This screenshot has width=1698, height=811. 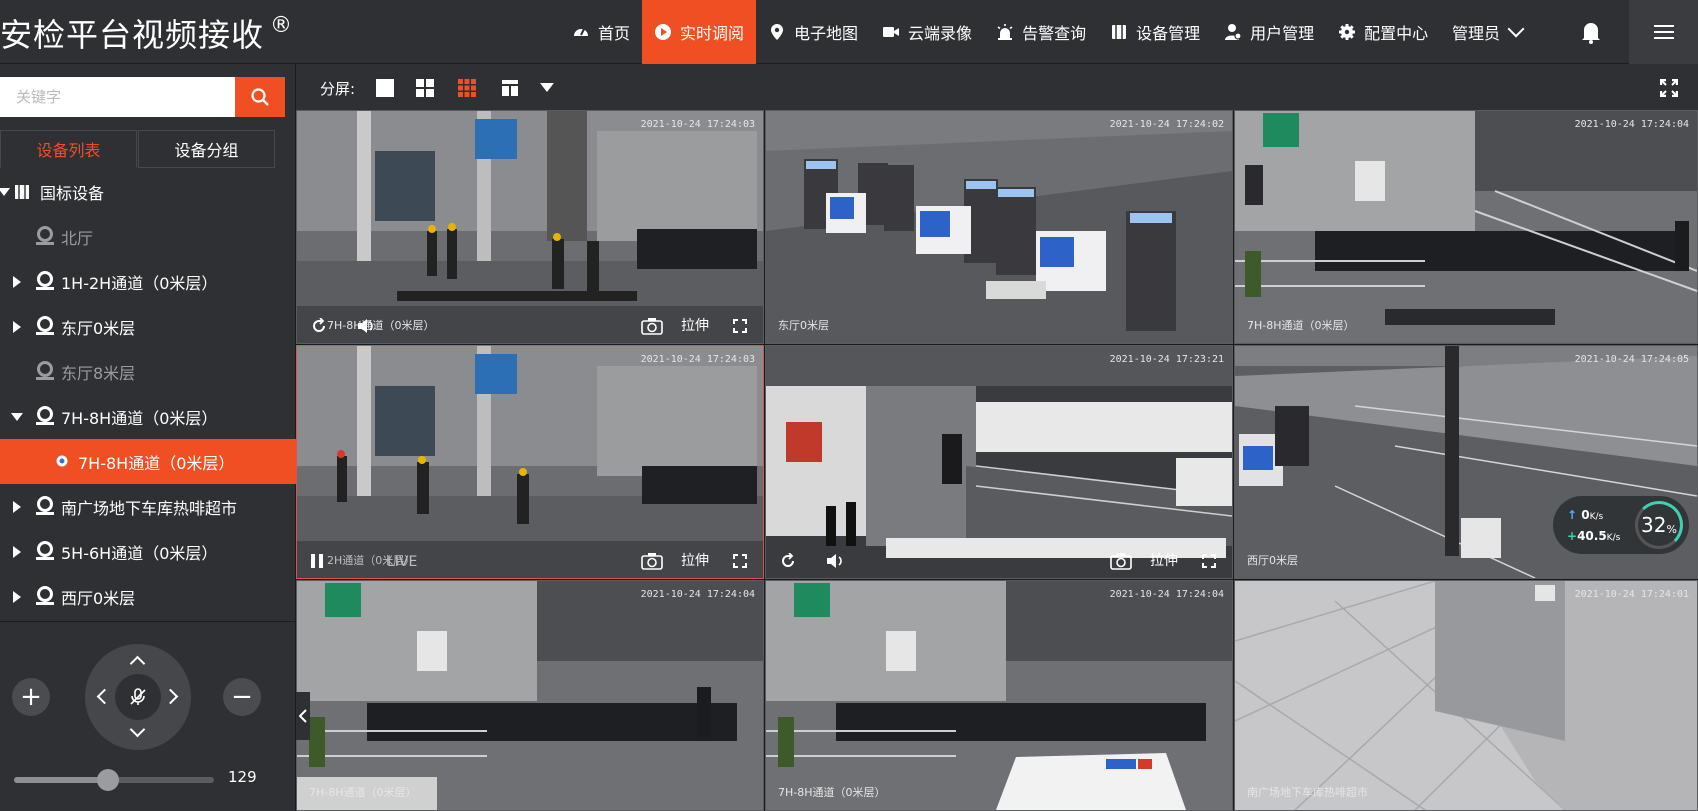 I want to click on tree-node-east-hall-8: 东厅8米层, so click(x=148, y=371).